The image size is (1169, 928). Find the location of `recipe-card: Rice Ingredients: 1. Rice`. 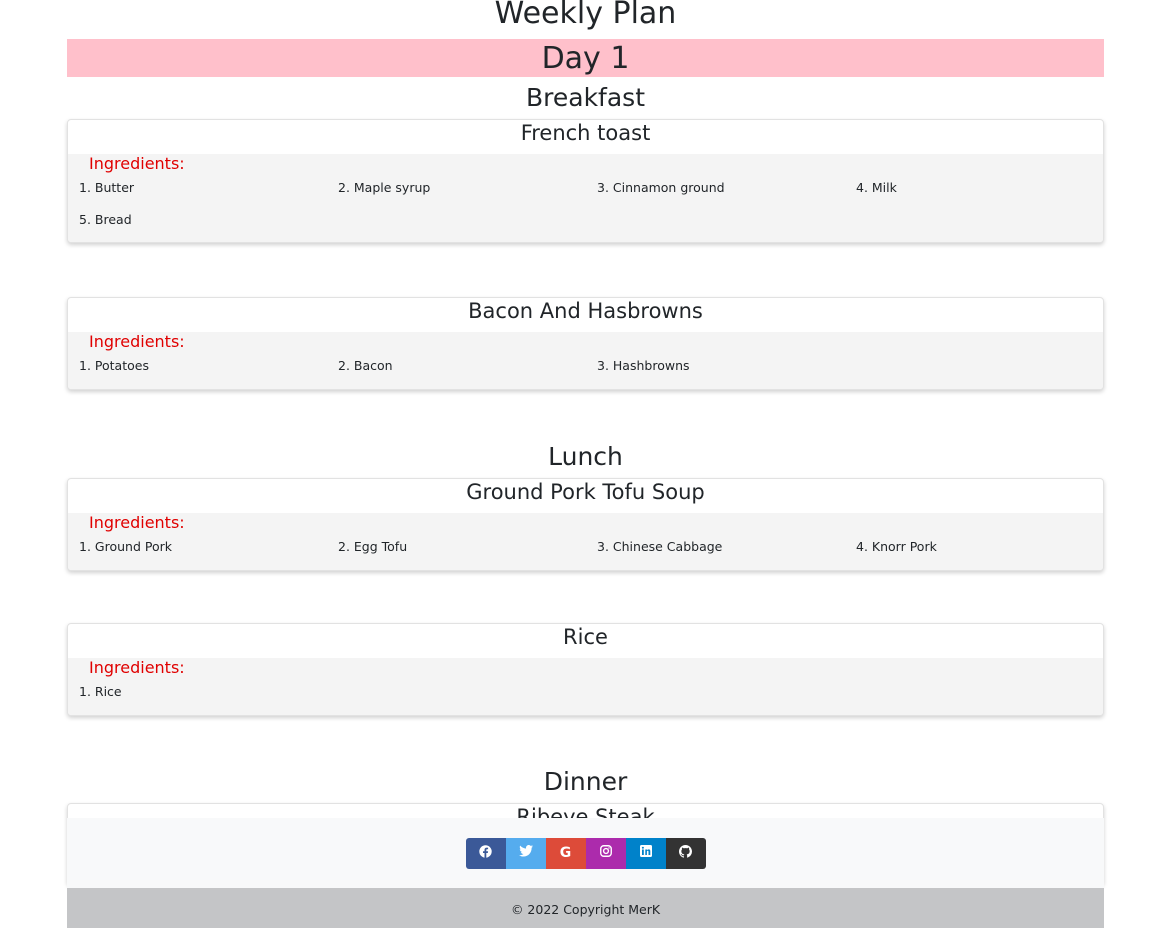

recipe-card: Rice Ingredients: 1. Rice is located at coordinates (585, 669).